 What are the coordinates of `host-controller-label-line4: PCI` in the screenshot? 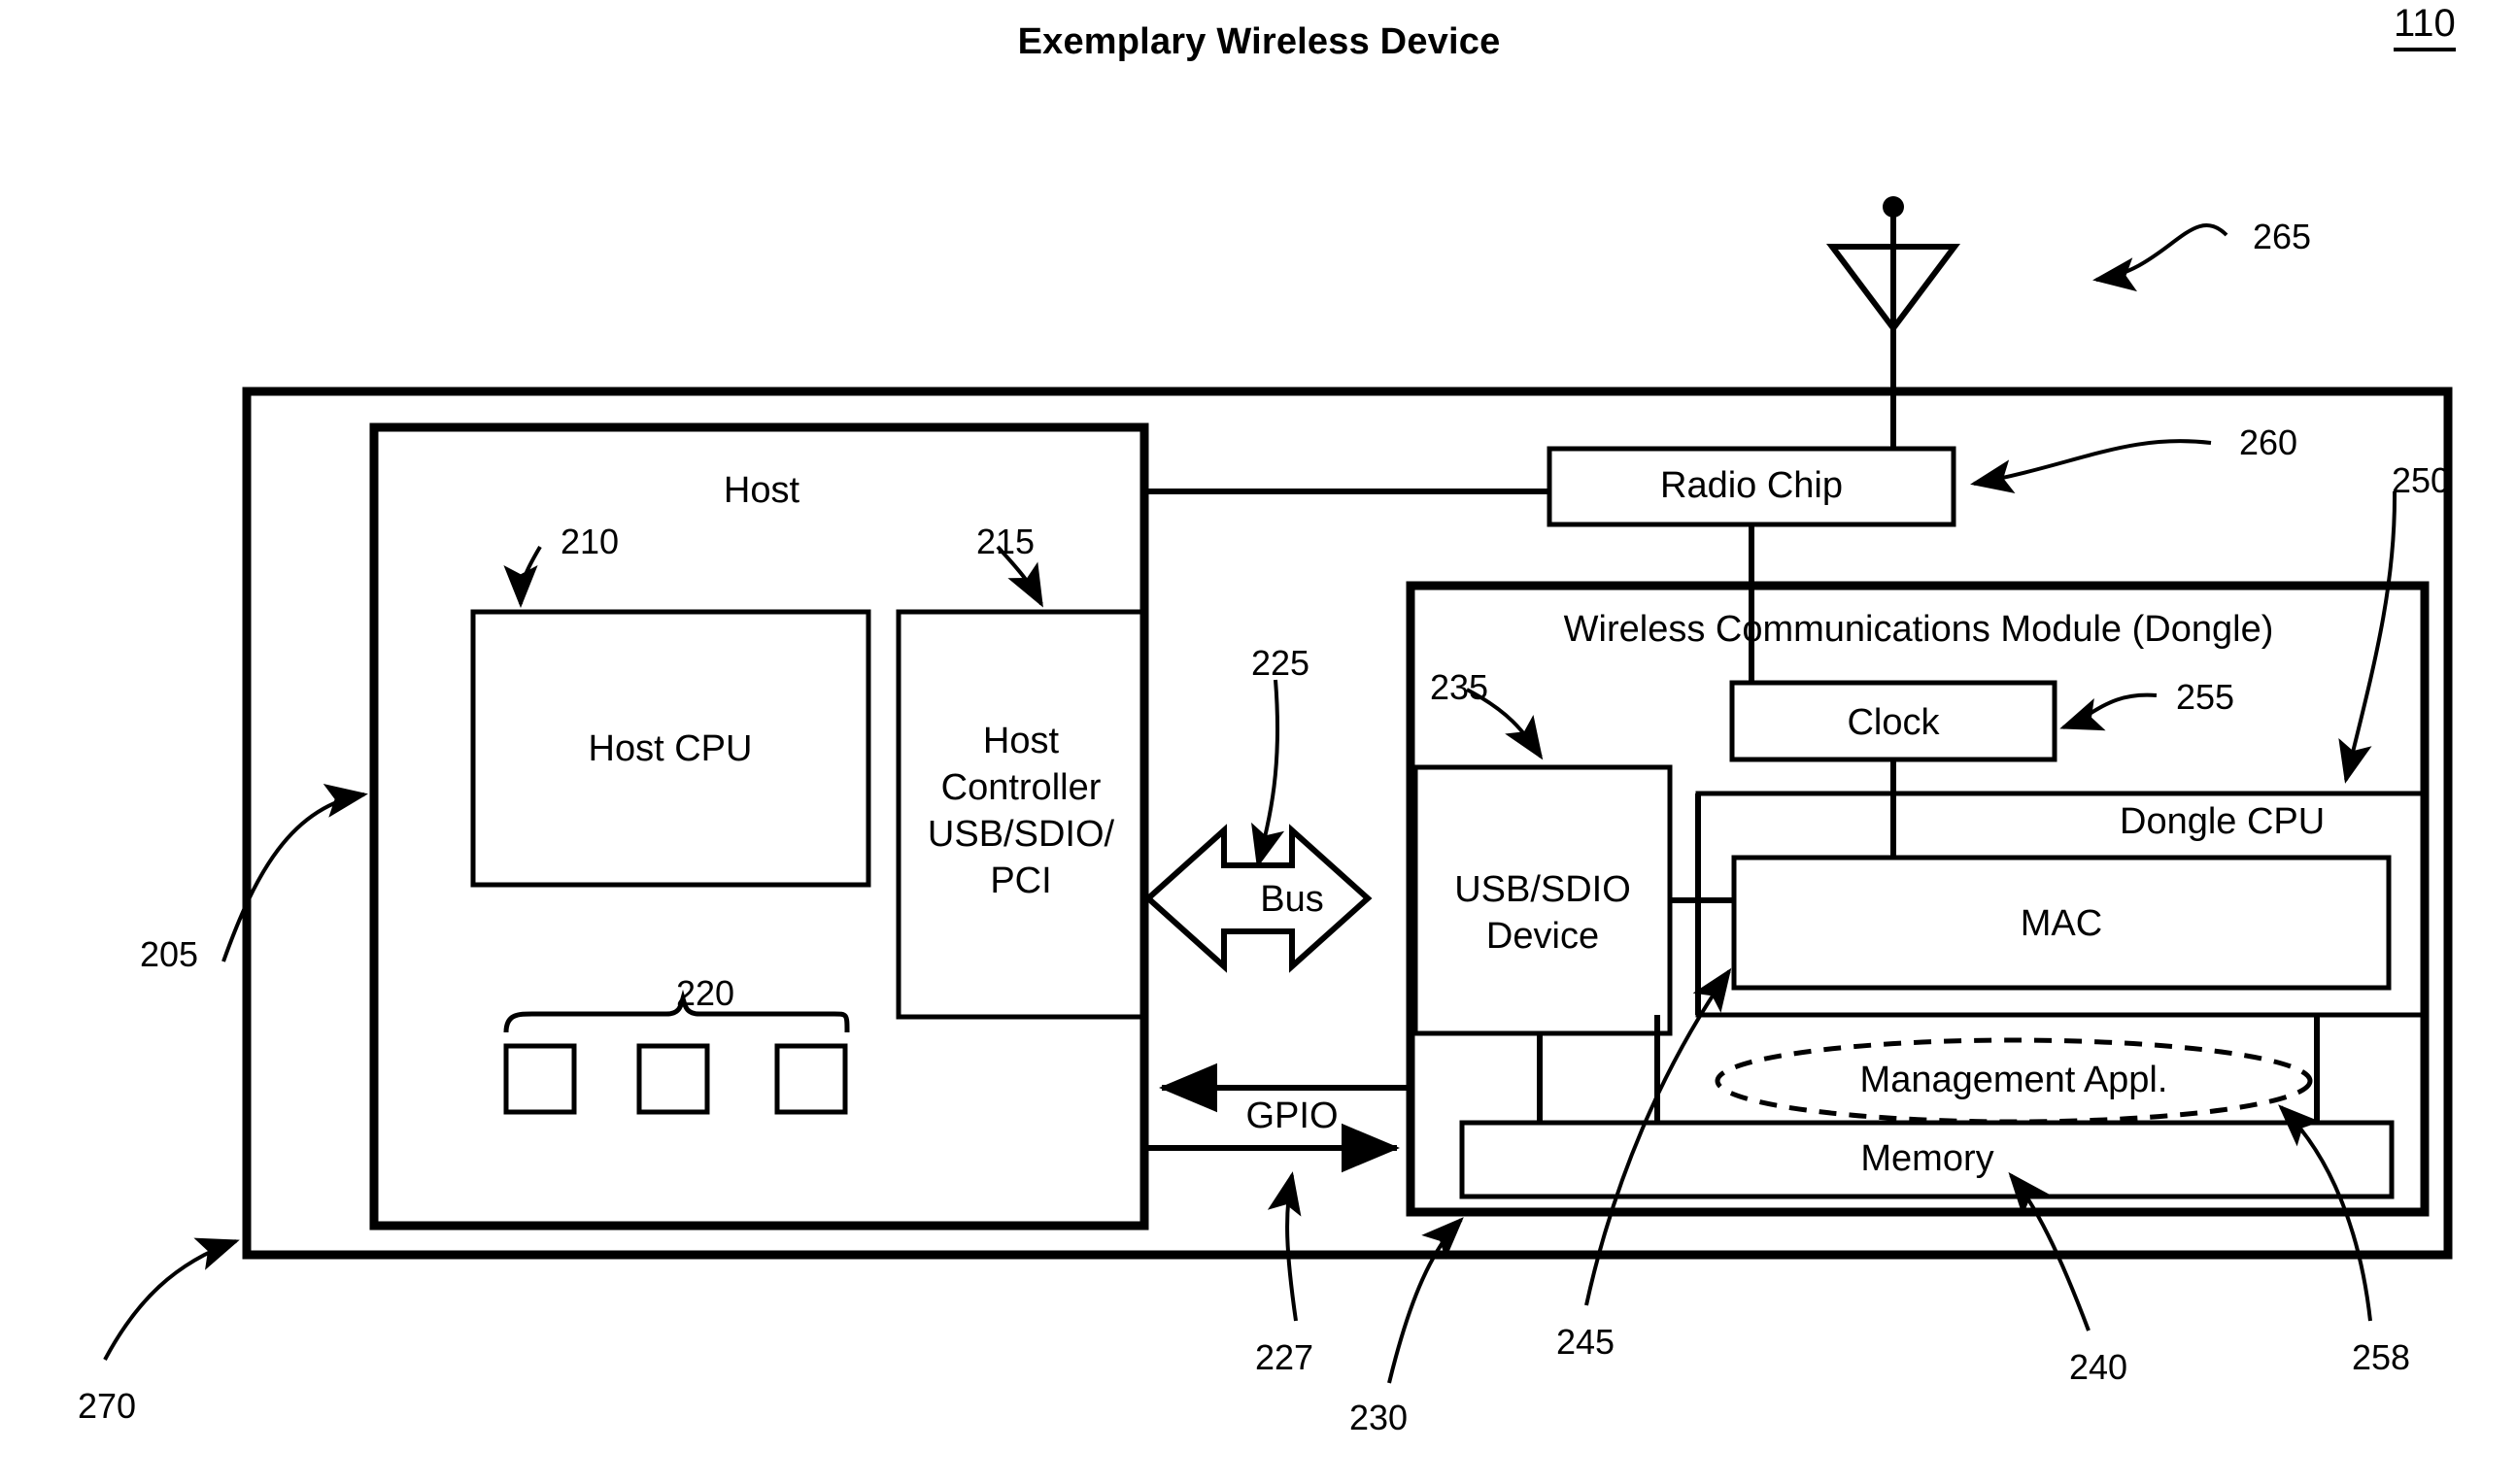 It's located at (1021, 880).